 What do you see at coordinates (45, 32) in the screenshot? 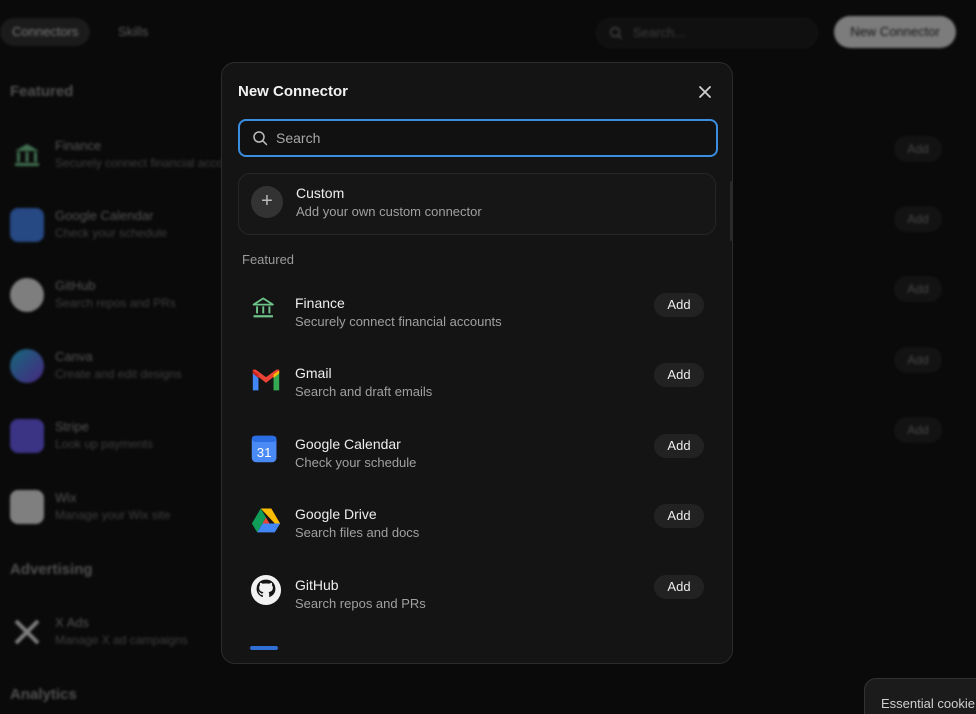
I see `tab-connectors: Connectors` at bounding box center [45, 32].